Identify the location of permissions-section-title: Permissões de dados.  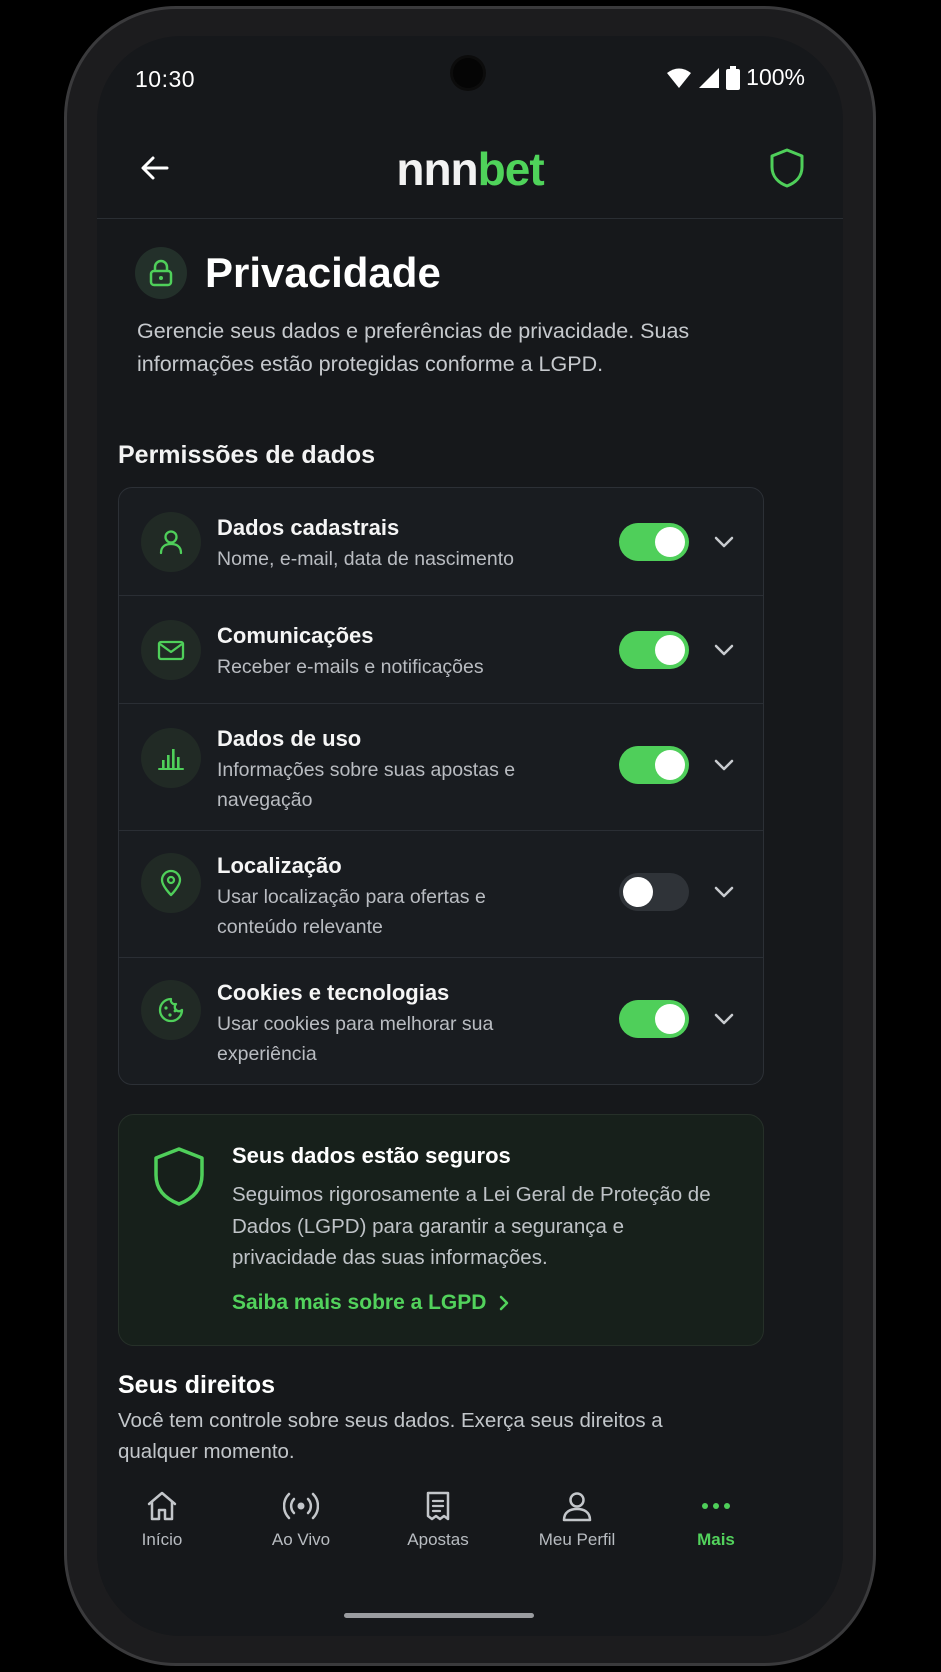
(247, 455).